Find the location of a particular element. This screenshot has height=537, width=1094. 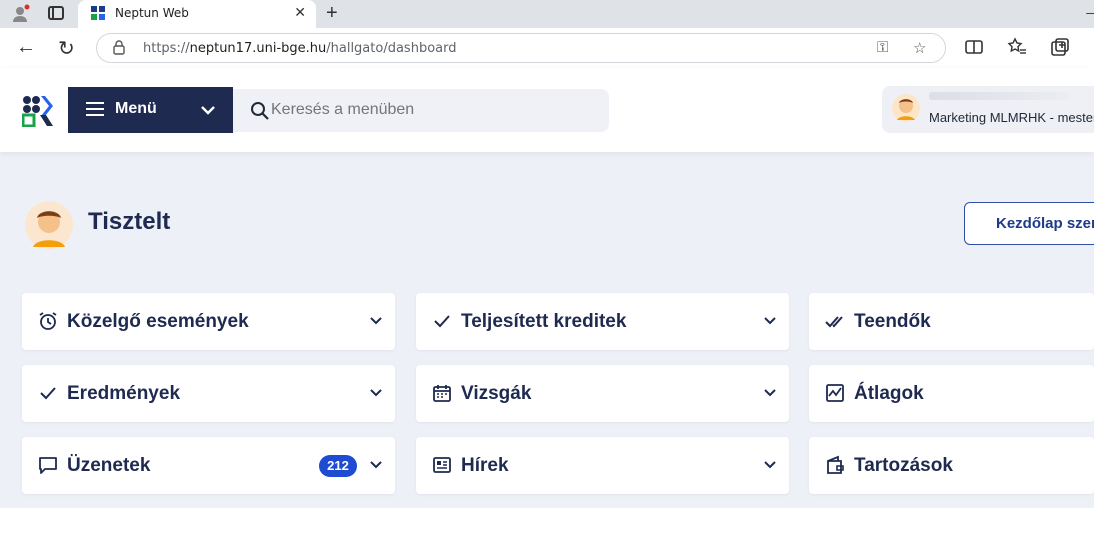

card-exams: Vizsgák is located at coordinates (602, 393).